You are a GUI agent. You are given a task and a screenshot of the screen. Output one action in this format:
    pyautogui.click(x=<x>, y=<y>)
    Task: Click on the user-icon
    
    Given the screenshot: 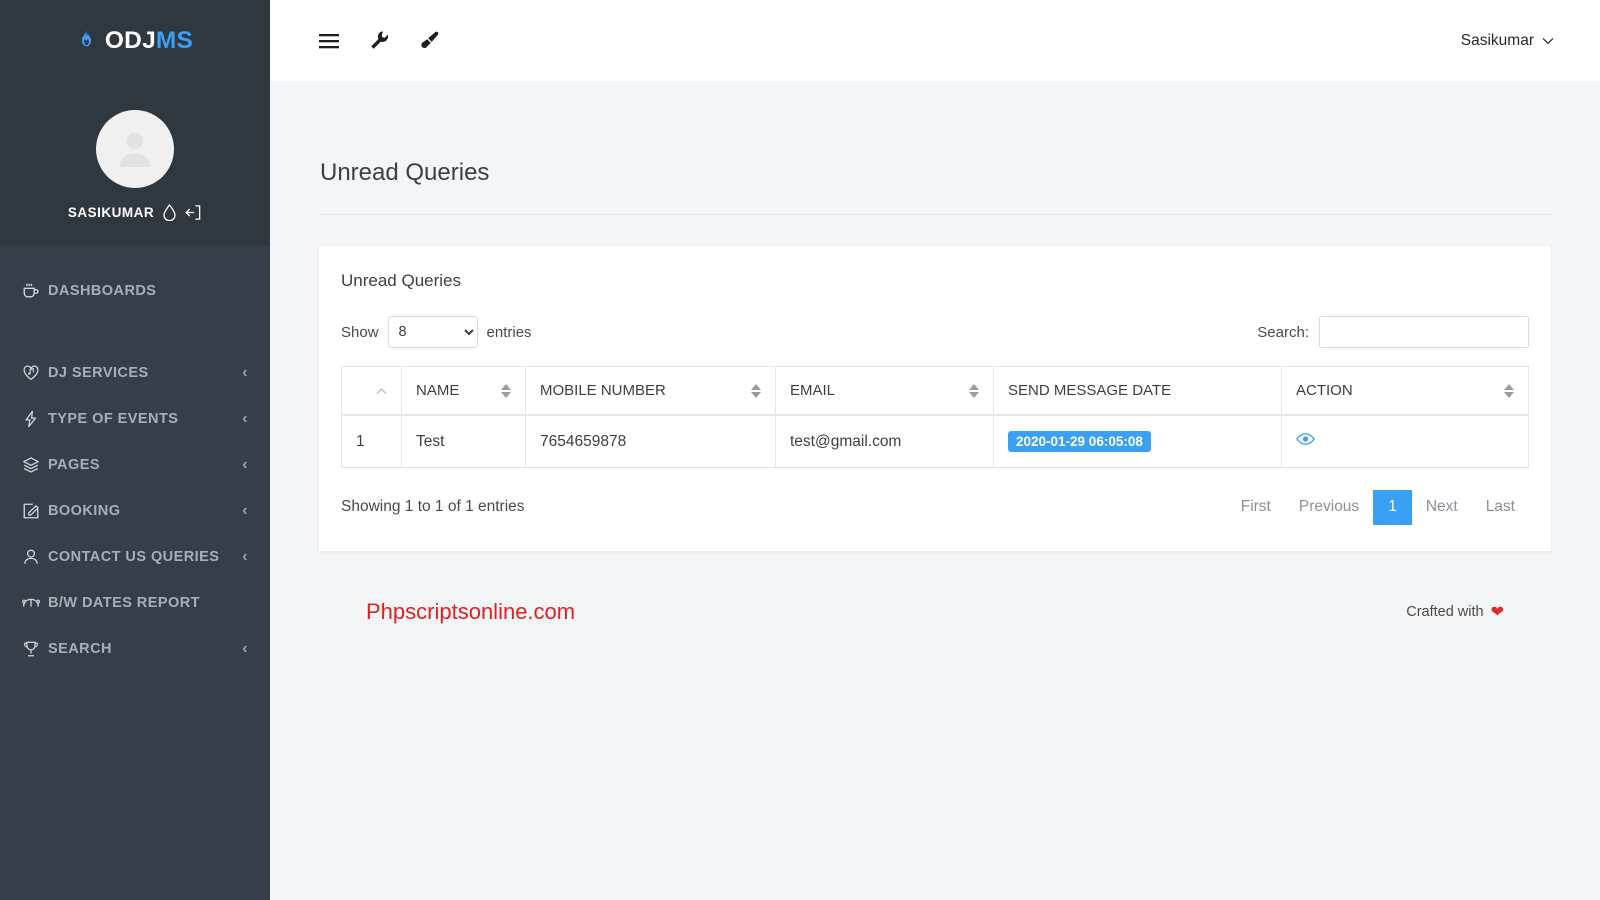 What is the action you would take?
    pyautogui.click(x=35, y=557)
    